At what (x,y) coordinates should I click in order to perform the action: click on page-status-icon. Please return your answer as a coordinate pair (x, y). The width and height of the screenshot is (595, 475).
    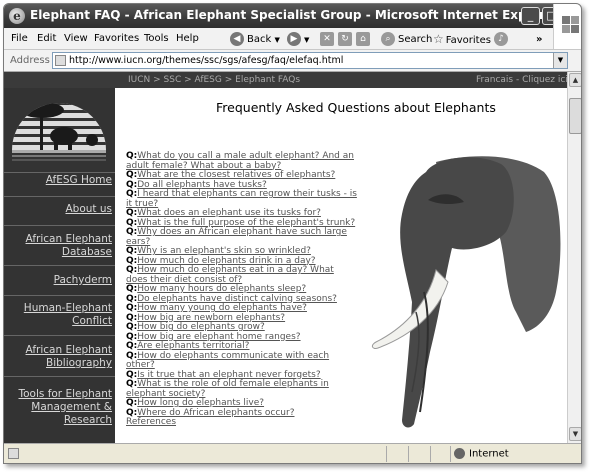
    Looking at the image, I should click on (13, 453).